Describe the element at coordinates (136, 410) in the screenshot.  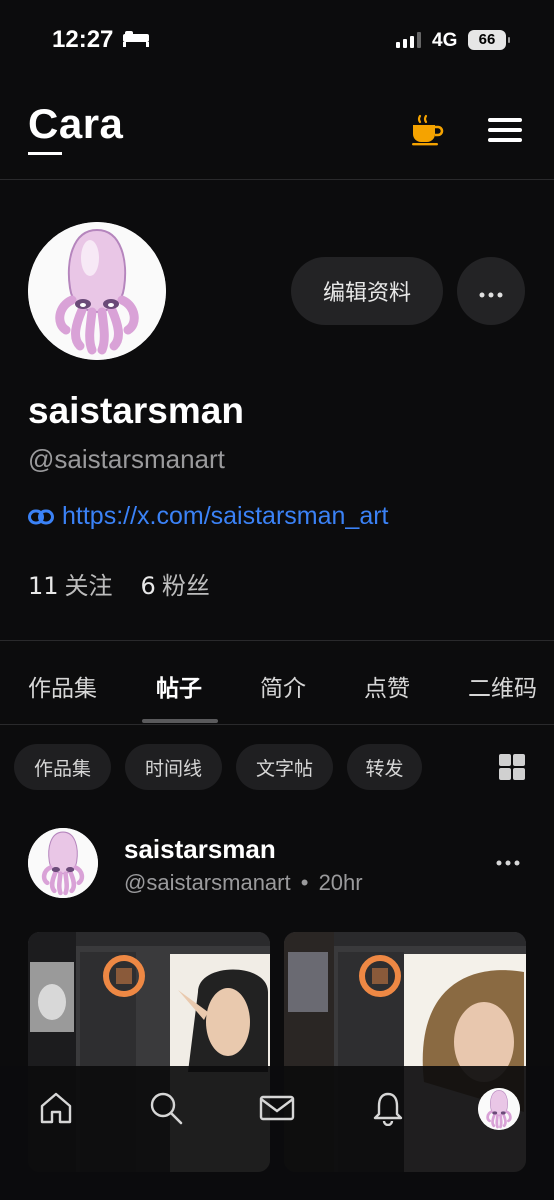
I see `profile-display-name: saistarsman` at that location.